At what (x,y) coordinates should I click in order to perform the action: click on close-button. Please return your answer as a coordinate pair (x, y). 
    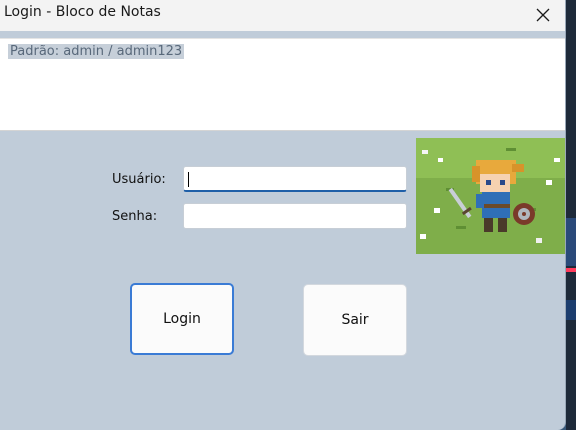
    Looking at the image, I should click on (543, 15).